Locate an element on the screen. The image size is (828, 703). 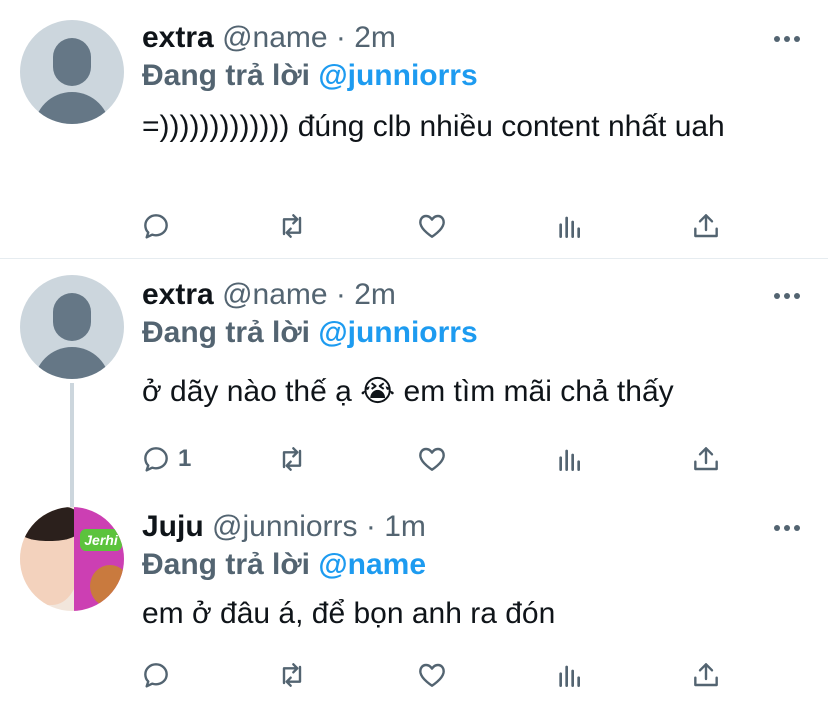
display-name: Juju is located at coordinates (173, 526).